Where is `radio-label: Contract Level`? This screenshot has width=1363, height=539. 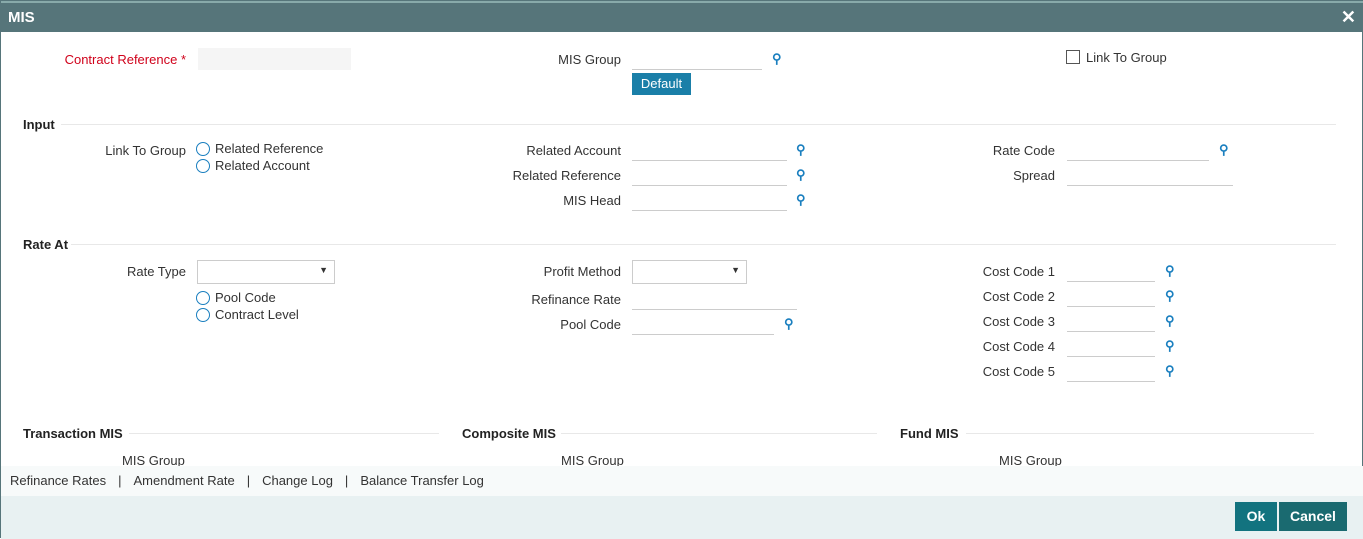
radio-label: Contract Level is located at coordinates (257, 314).